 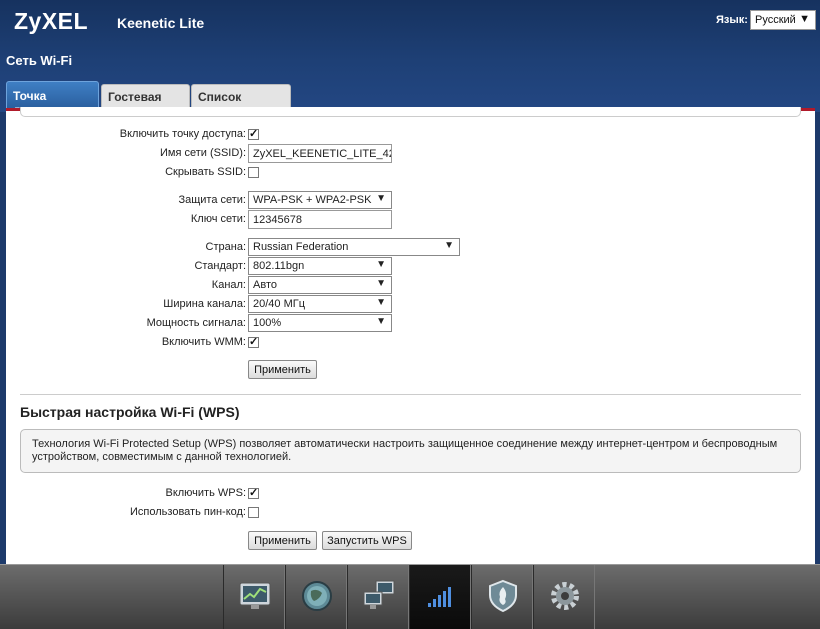 What do you see at coordinates (182, 134) in the screenshot?
I see `enable-ap-label: Включить точку доступа:` at bounding box center [182, 134].